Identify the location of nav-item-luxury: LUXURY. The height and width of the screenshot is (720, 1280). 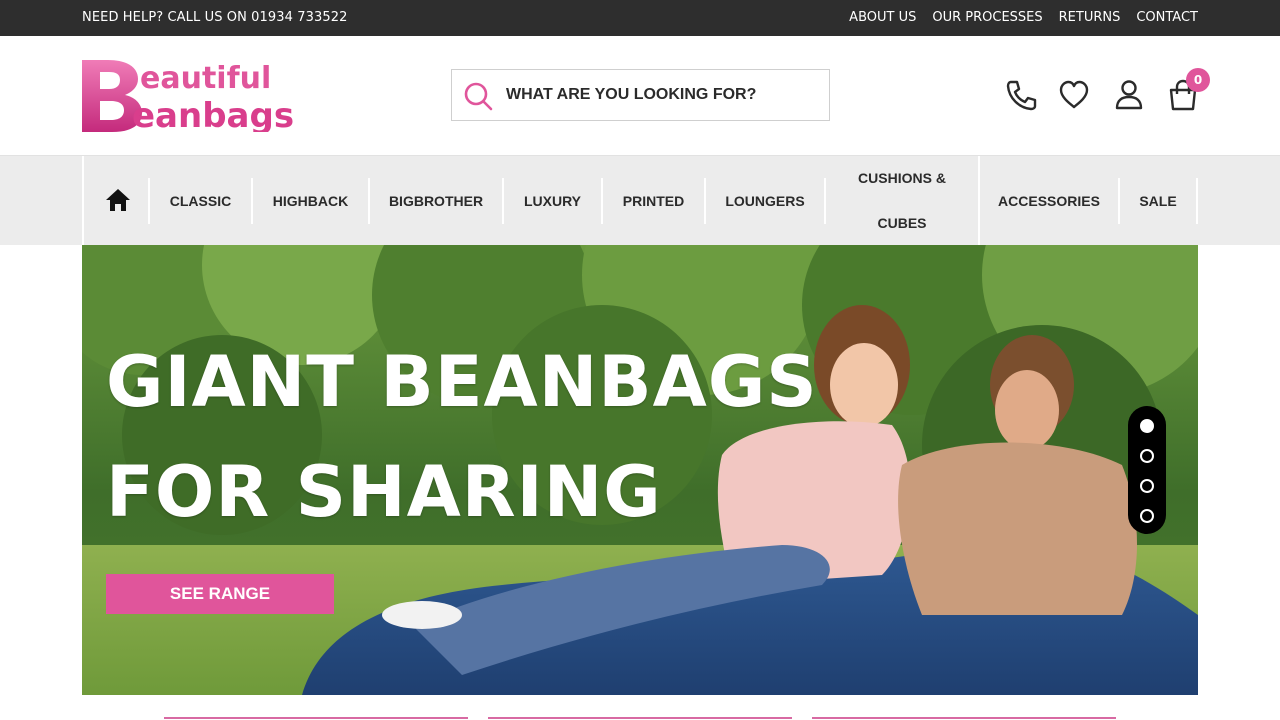
(552, 201).